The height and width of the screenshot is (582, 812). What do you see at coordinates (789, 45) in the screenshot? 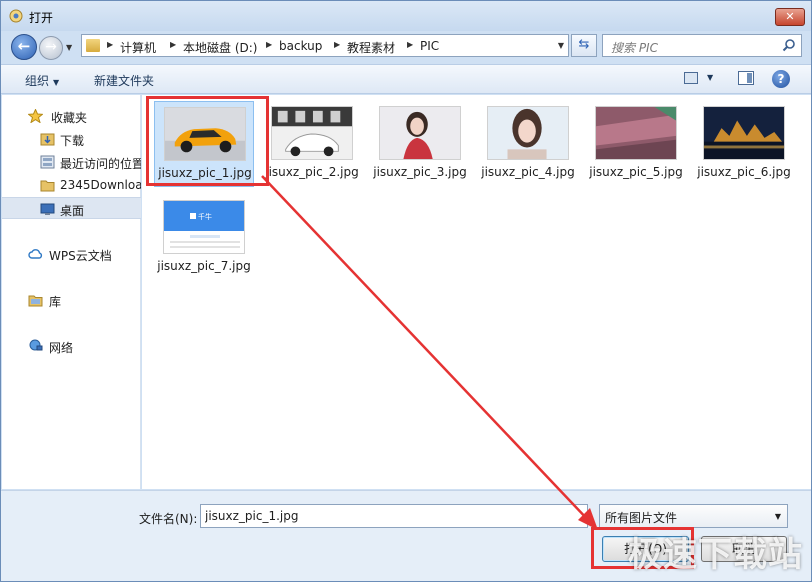
I see `search-icon` at bounding box center [789, 45].